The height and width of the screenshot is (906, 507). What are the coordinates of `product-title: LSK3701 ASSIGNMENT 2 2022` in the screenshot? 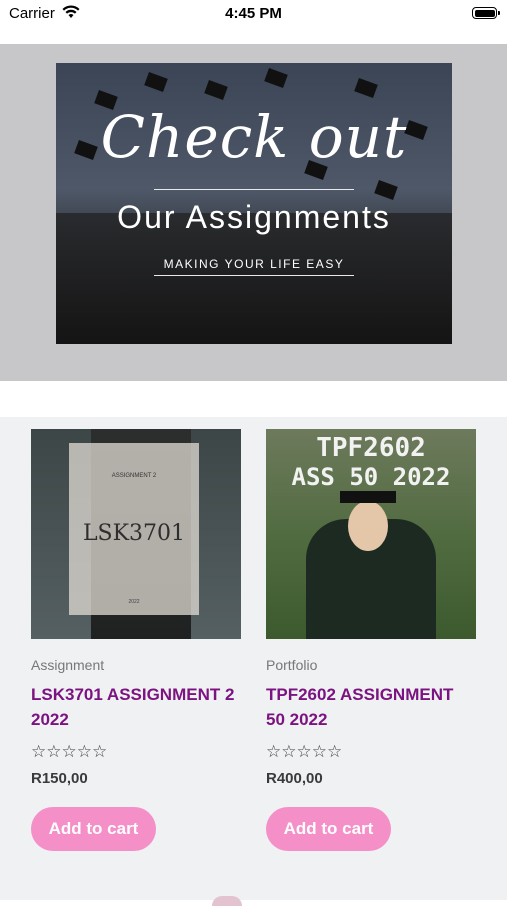 It's located at (136, 707).